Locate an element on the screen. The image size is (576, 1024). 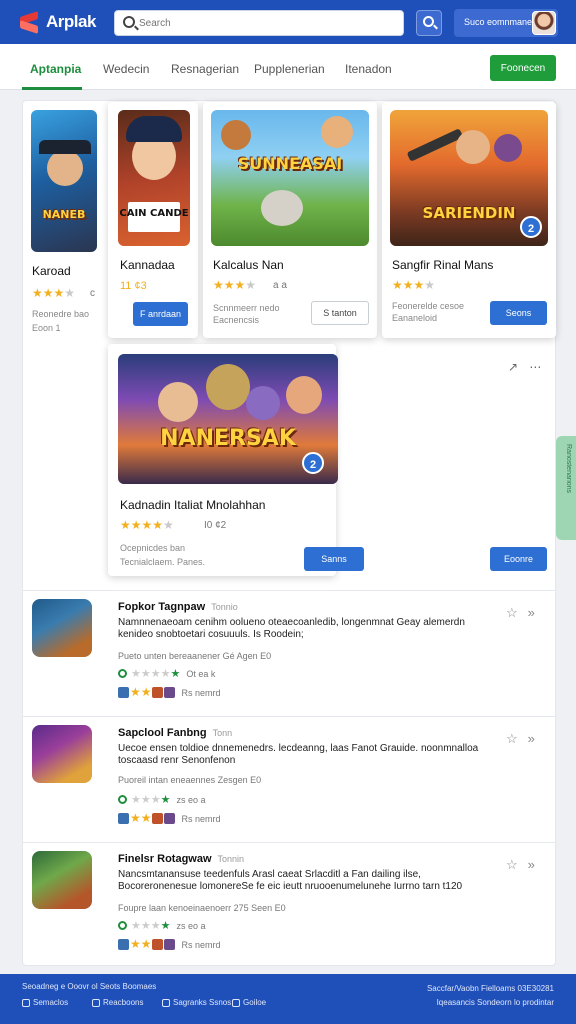
game-title: Sangfir Rinal Mans is located at coordinates (443, 265).